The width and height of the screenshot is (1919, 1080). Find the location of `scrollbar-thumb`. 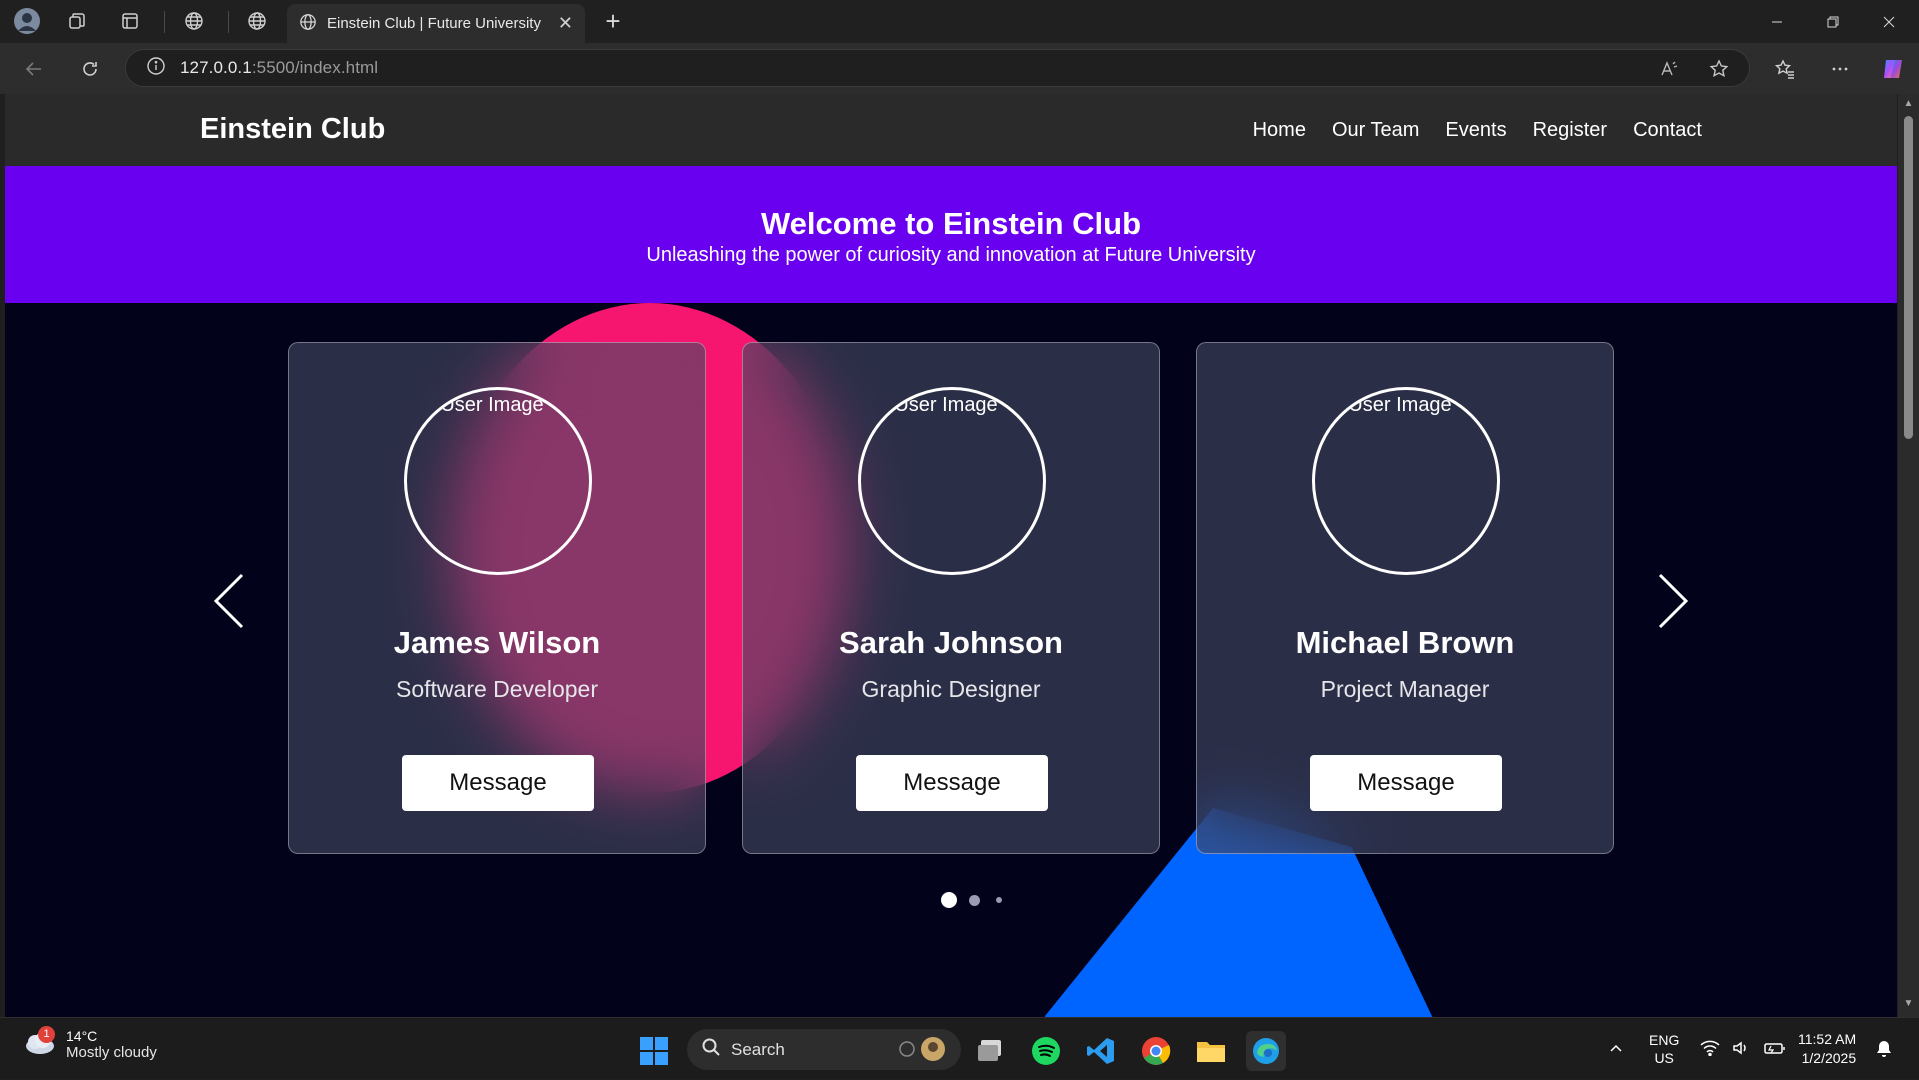

scrollbar-thumb is located at coordinates (1908, 277).